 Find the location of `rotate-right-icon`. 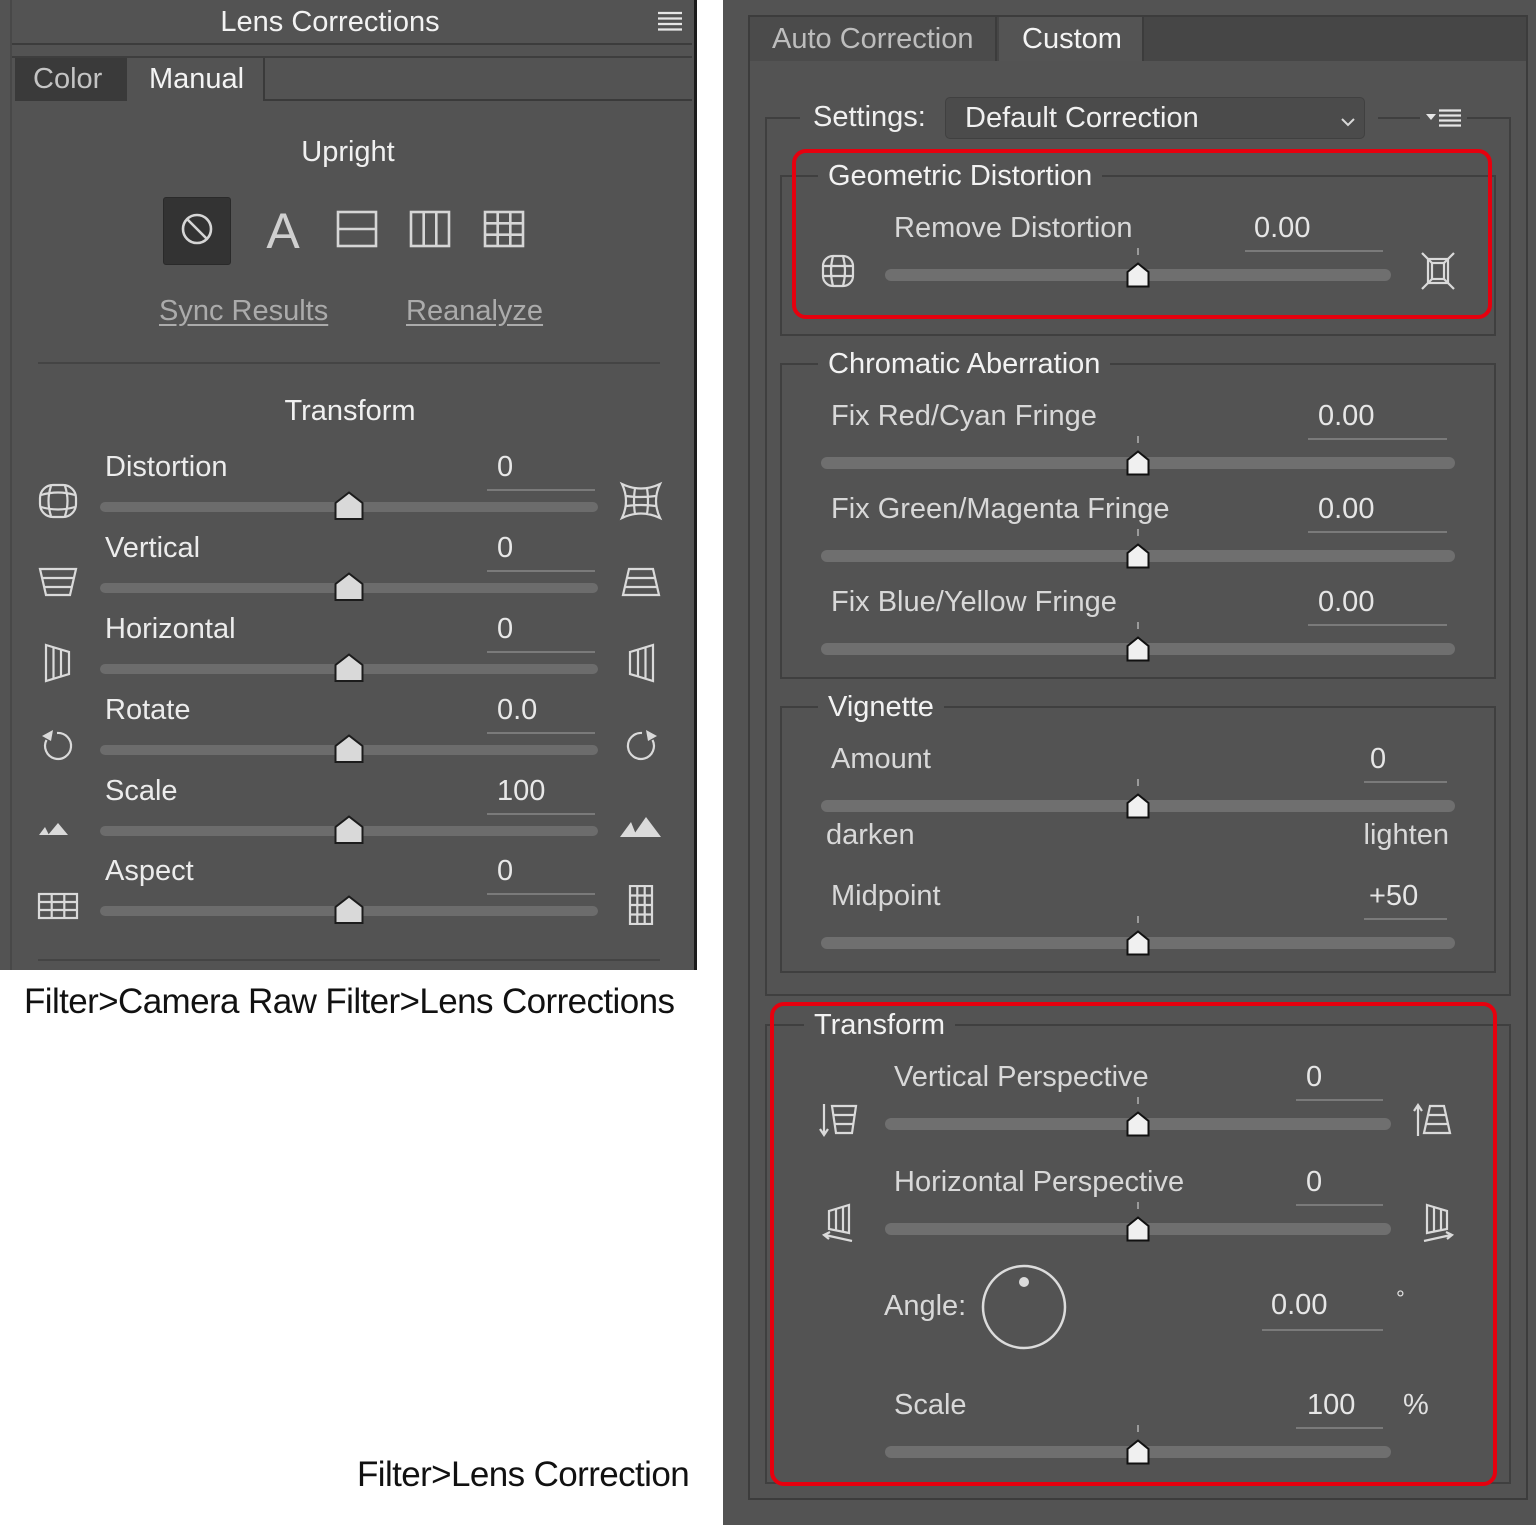

rotate-right-icon is located at coordinates (641, 744).